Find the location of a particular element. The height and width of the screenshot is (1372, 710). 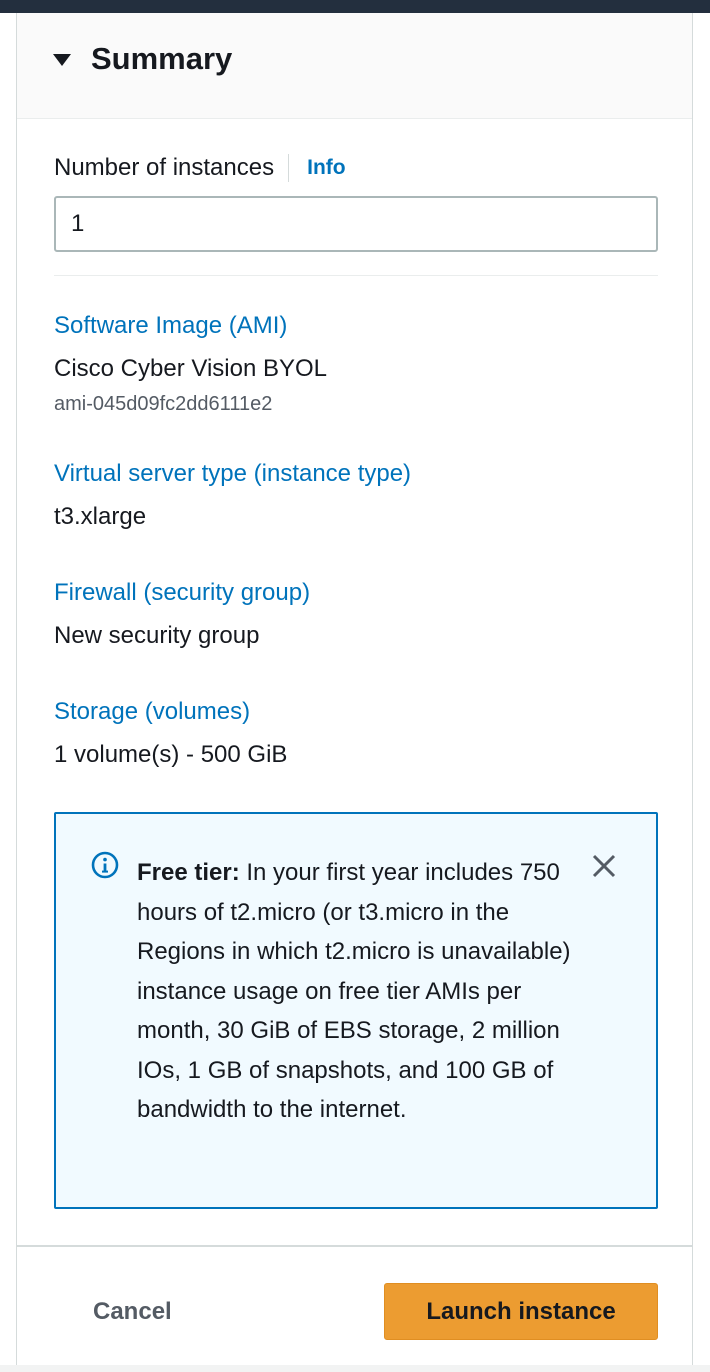

instances-label-row: Number of instances Info is located at coordinates (200, 168).